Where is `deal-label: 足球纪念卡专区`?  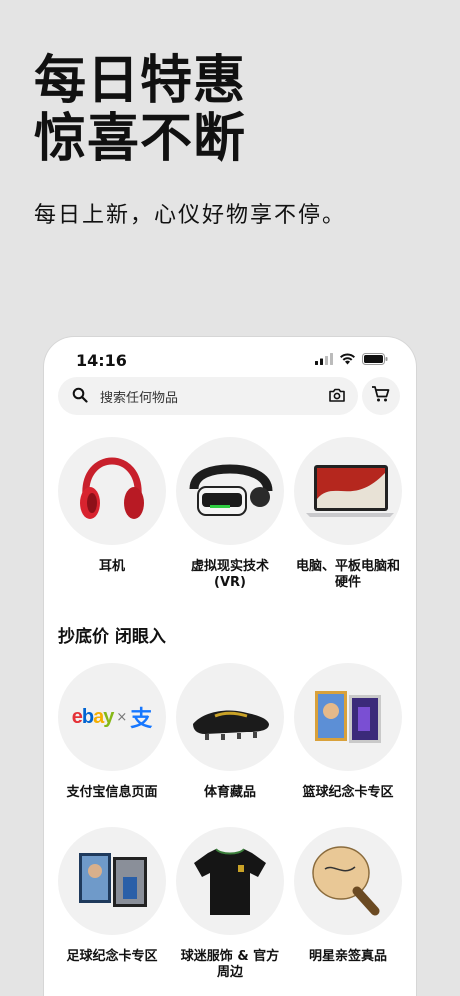
deal-label: 足球纪念卡专区 is located at coordinates (112, 956).